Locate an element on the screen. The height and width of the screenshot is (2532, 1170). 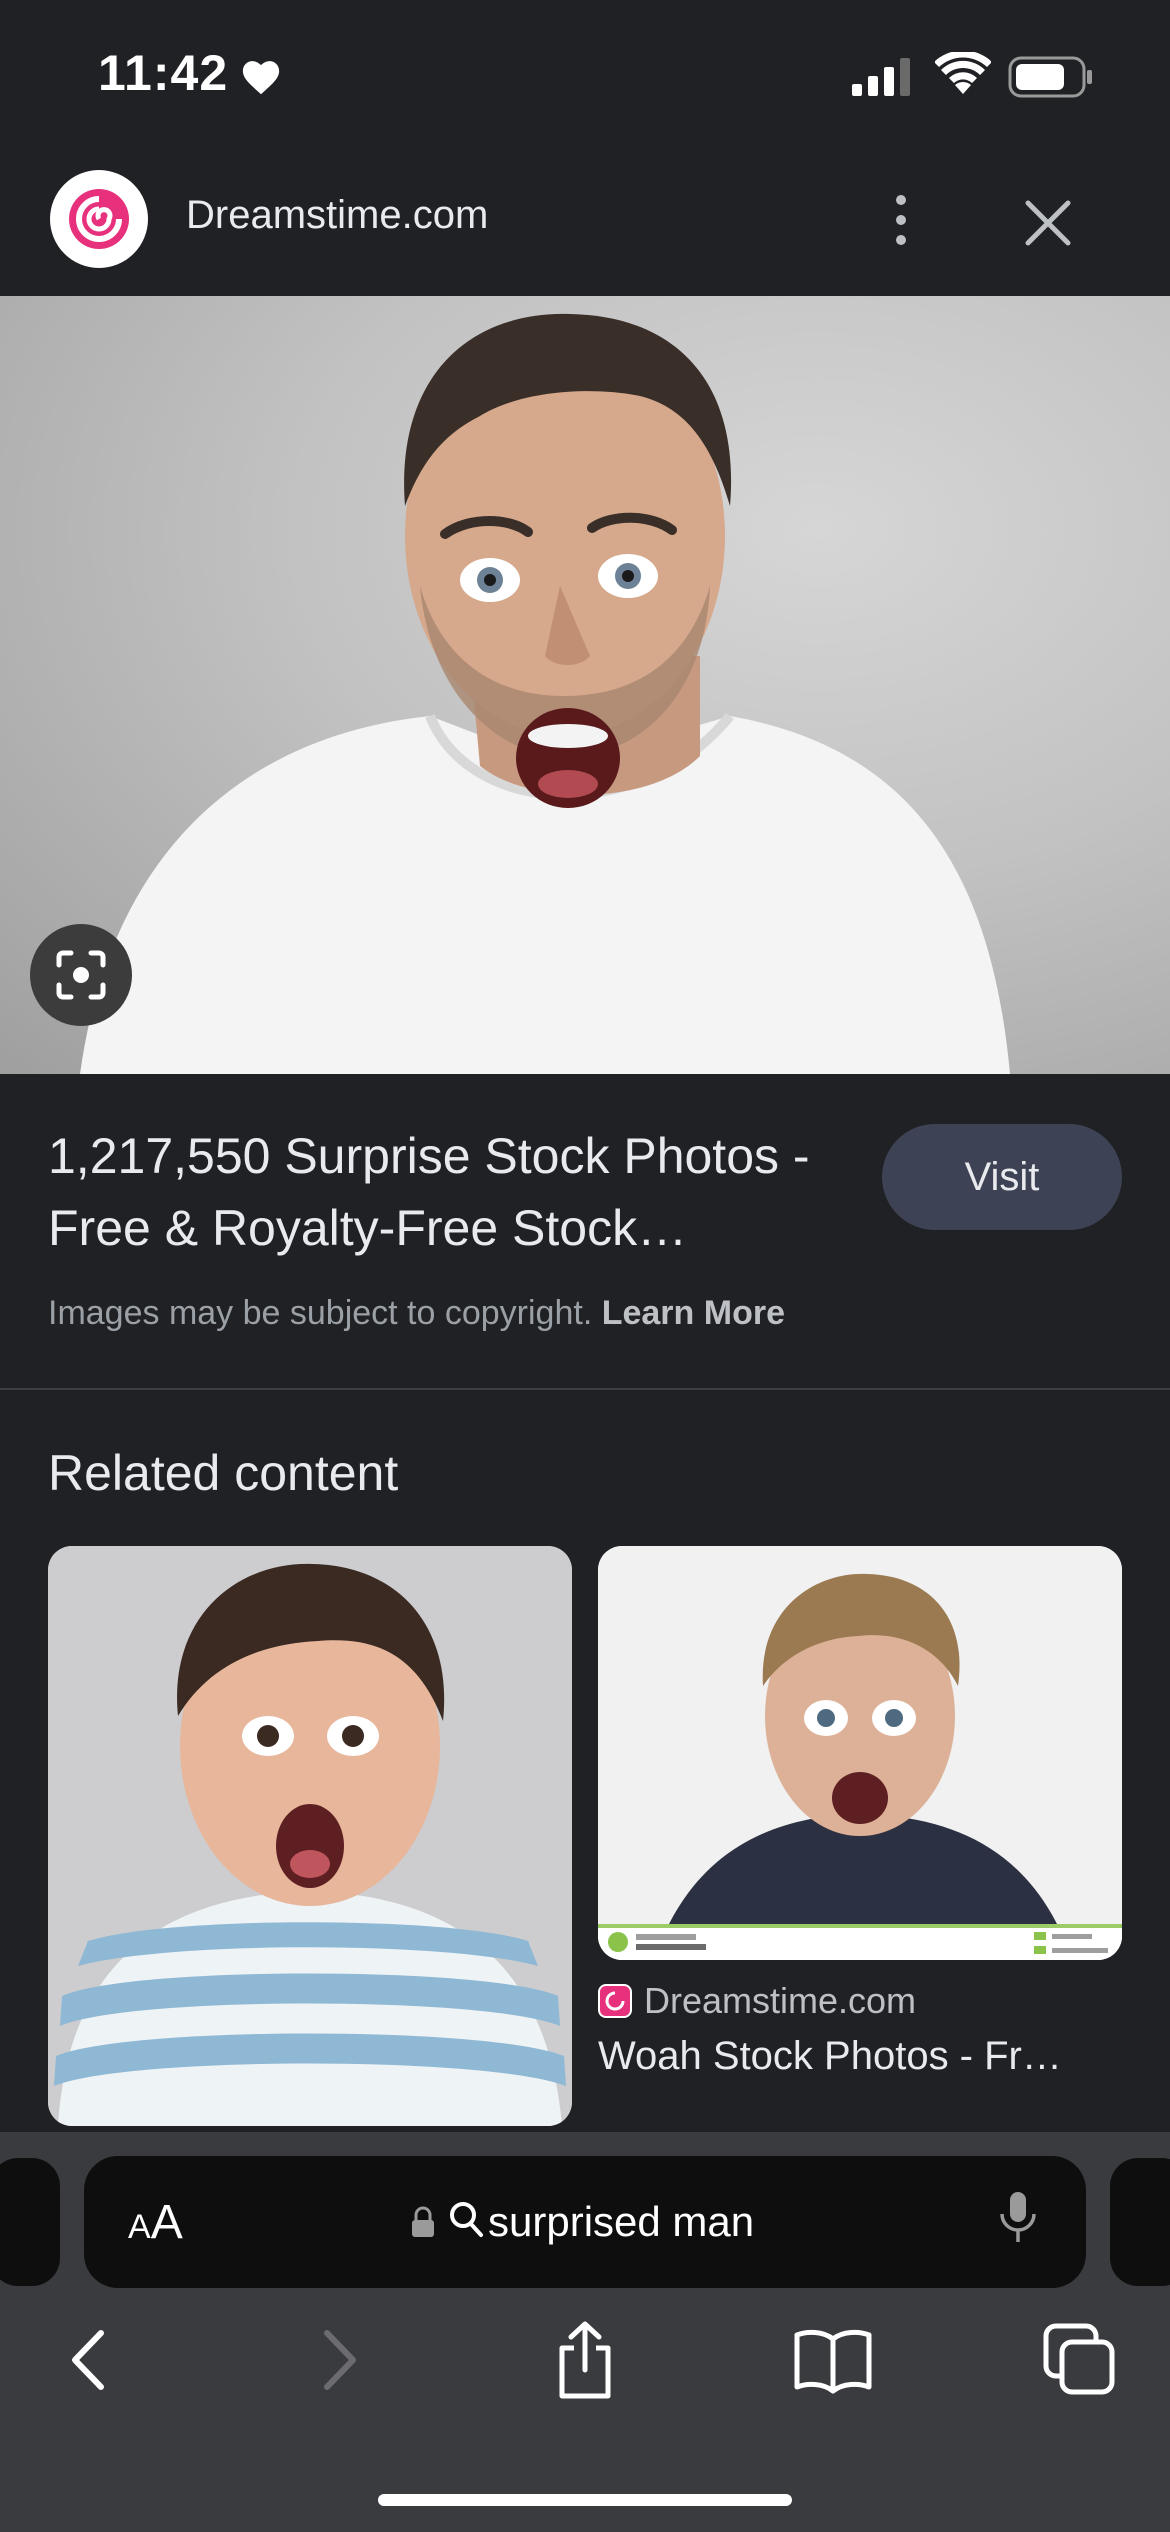
back-icon is located at coordinates (88, 2360).